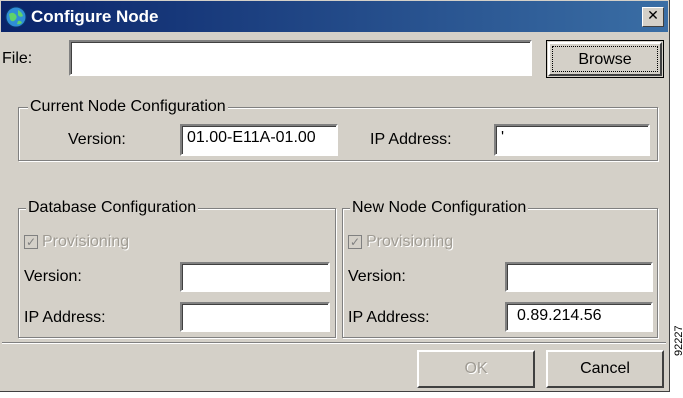 The height and width of the screenshot is (398, 683). Describe the element at coordinates (95, 16) in the screenshot. I see `window-title: Configure Node` at that location.